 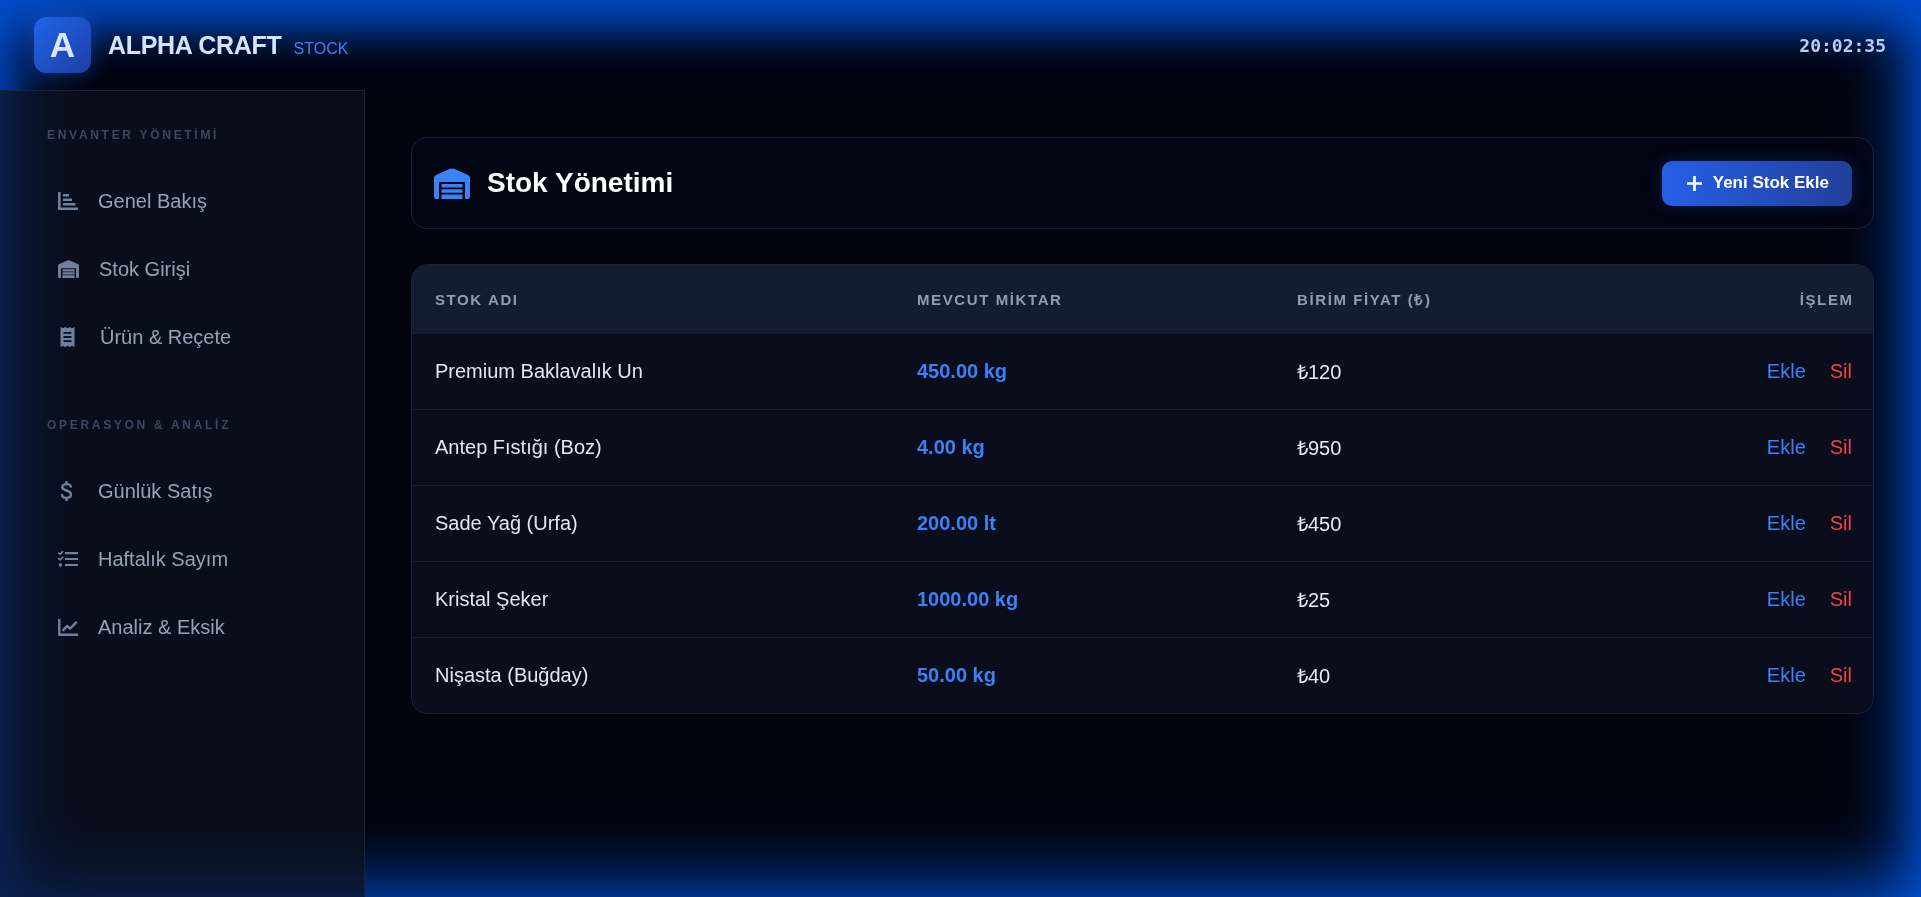 I want to click on name-cell-text: Premium Baklavalık Un, so click(x=539, y=371).